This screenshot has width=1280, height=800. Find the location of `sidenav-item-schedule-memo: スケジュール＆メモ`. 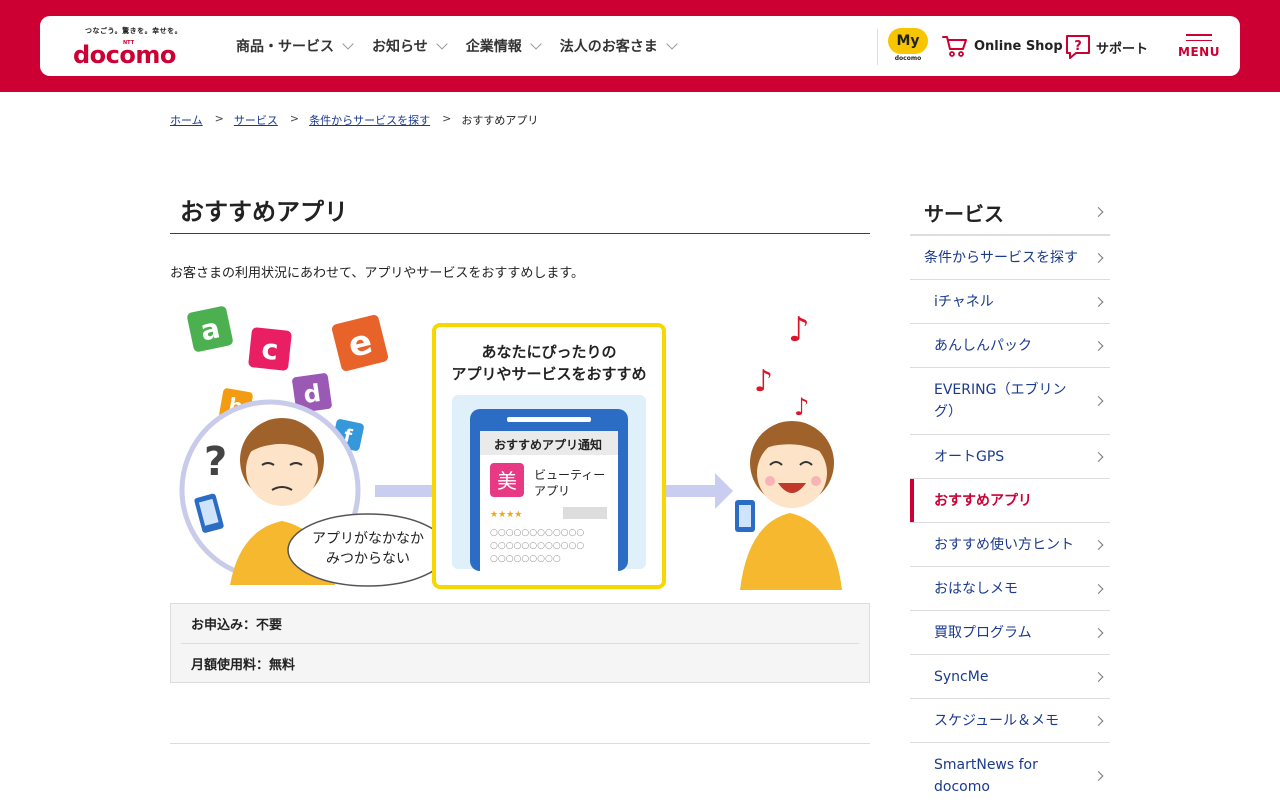

sidenav-item-schedule-memo: スケジュール＆メモ is located at coordinates (1010, 721).